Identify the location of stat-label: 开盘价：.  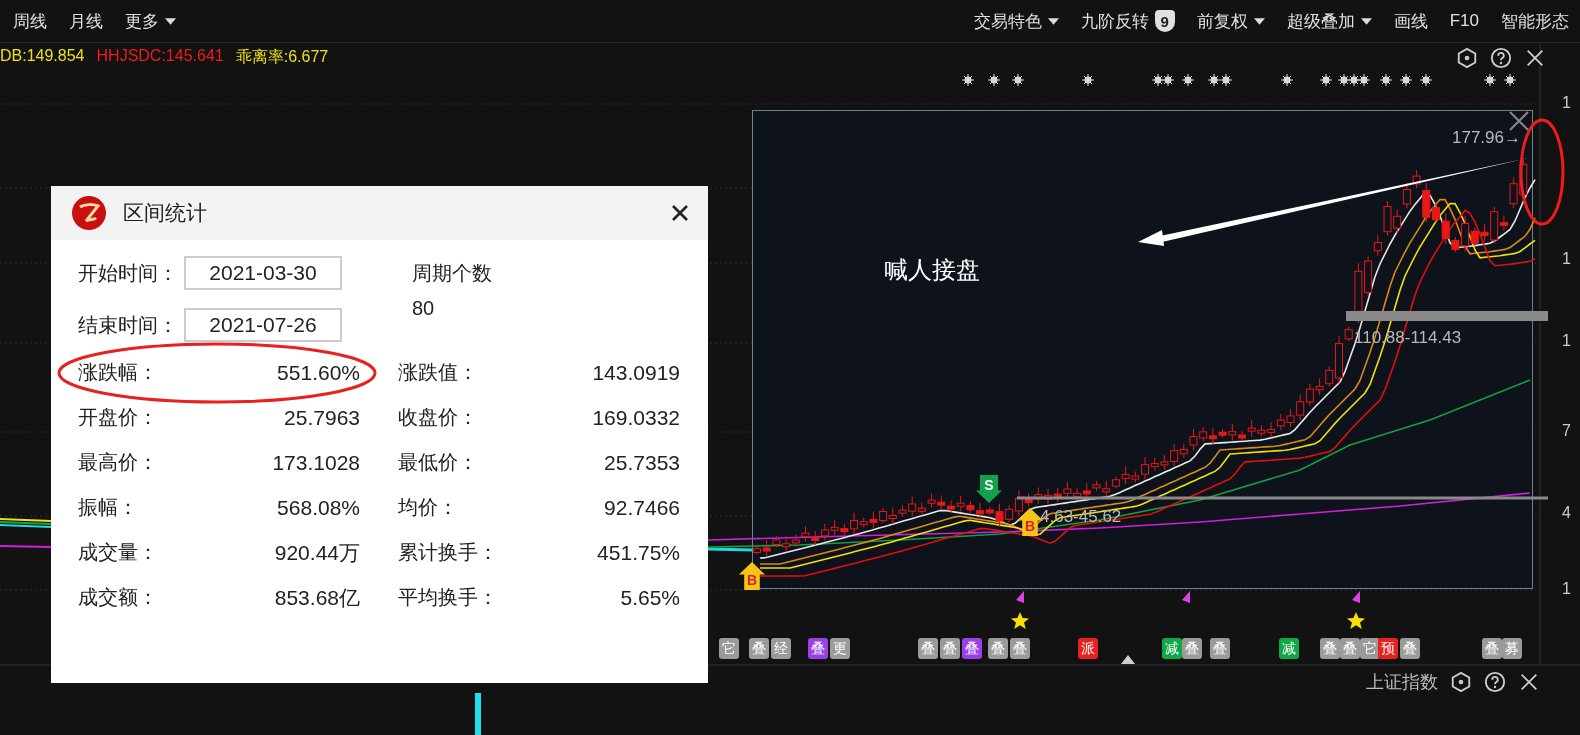
(118, 417).